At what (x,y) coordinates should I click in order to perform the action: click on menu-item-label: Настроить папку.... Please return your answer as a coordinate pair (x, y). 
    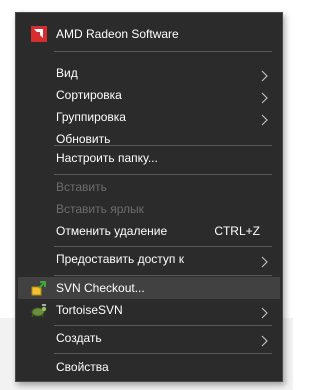
    Looking at the image, I should click on (107, 158).